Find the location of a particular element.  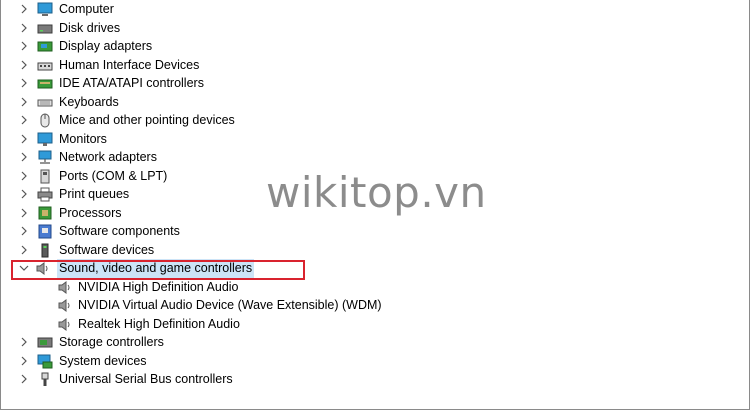

tree-item-label: Display adapters is located at coordinates (106, 46).